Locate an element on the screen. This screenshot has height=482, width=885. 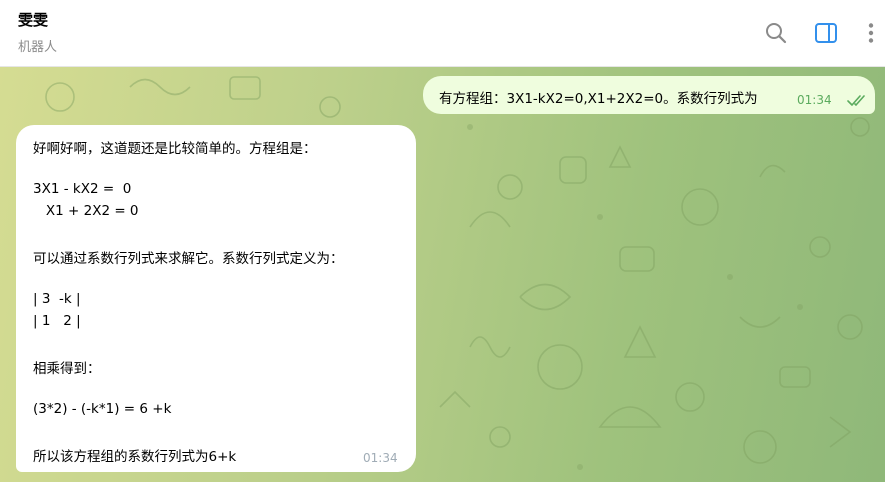
message-line: 所以该方程组的系数行列式为6+k is located at coordinates (135, 457).